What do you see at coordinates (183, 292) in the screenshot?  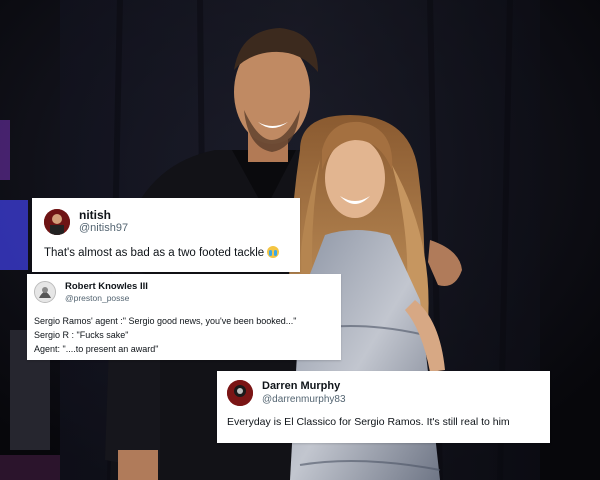 I see `tweet-header: Robert Knowles III @preston_posse` at bounding box center [183, 292].